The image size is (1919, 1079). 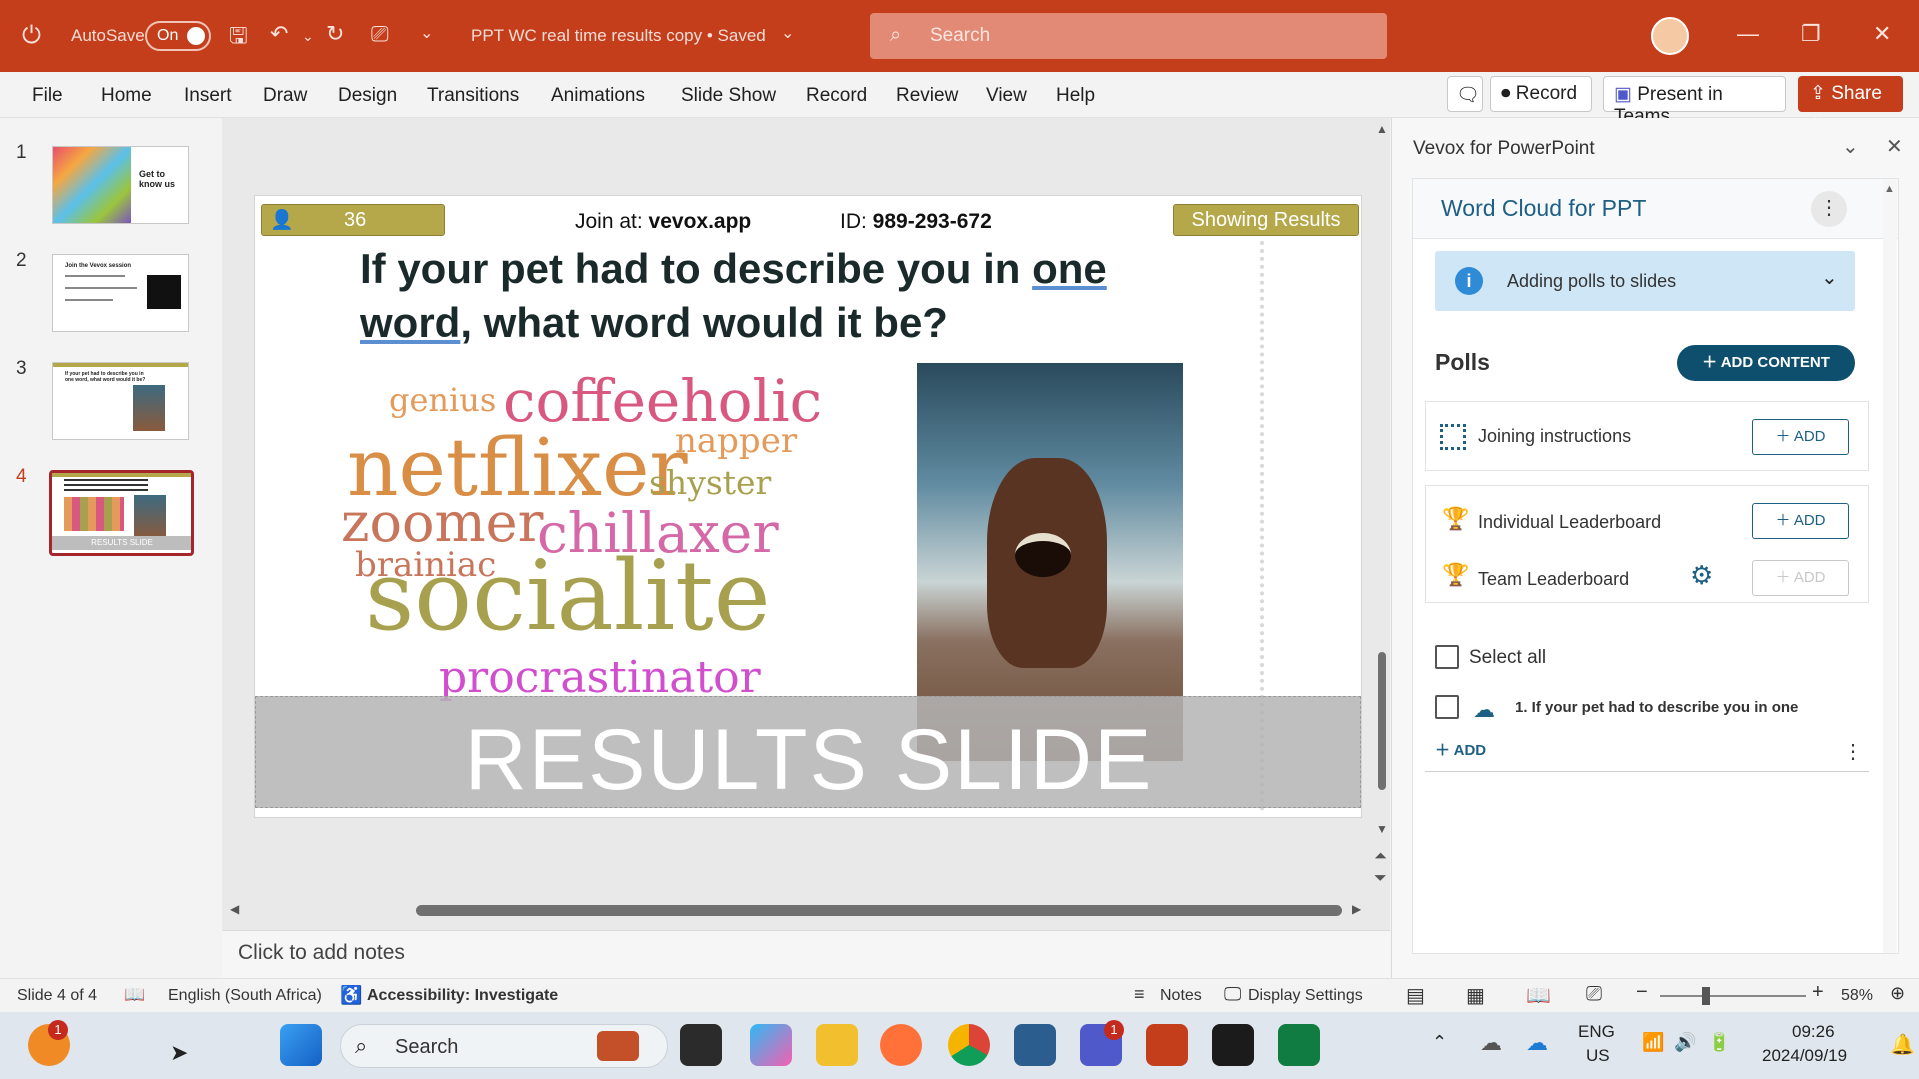 What do you see at coordinates (1382, 507) in the screenshot?
I see `vertical-scrollbar: ▲ ▼ ⏶ ⏷` at bounding box center [1382, 507].